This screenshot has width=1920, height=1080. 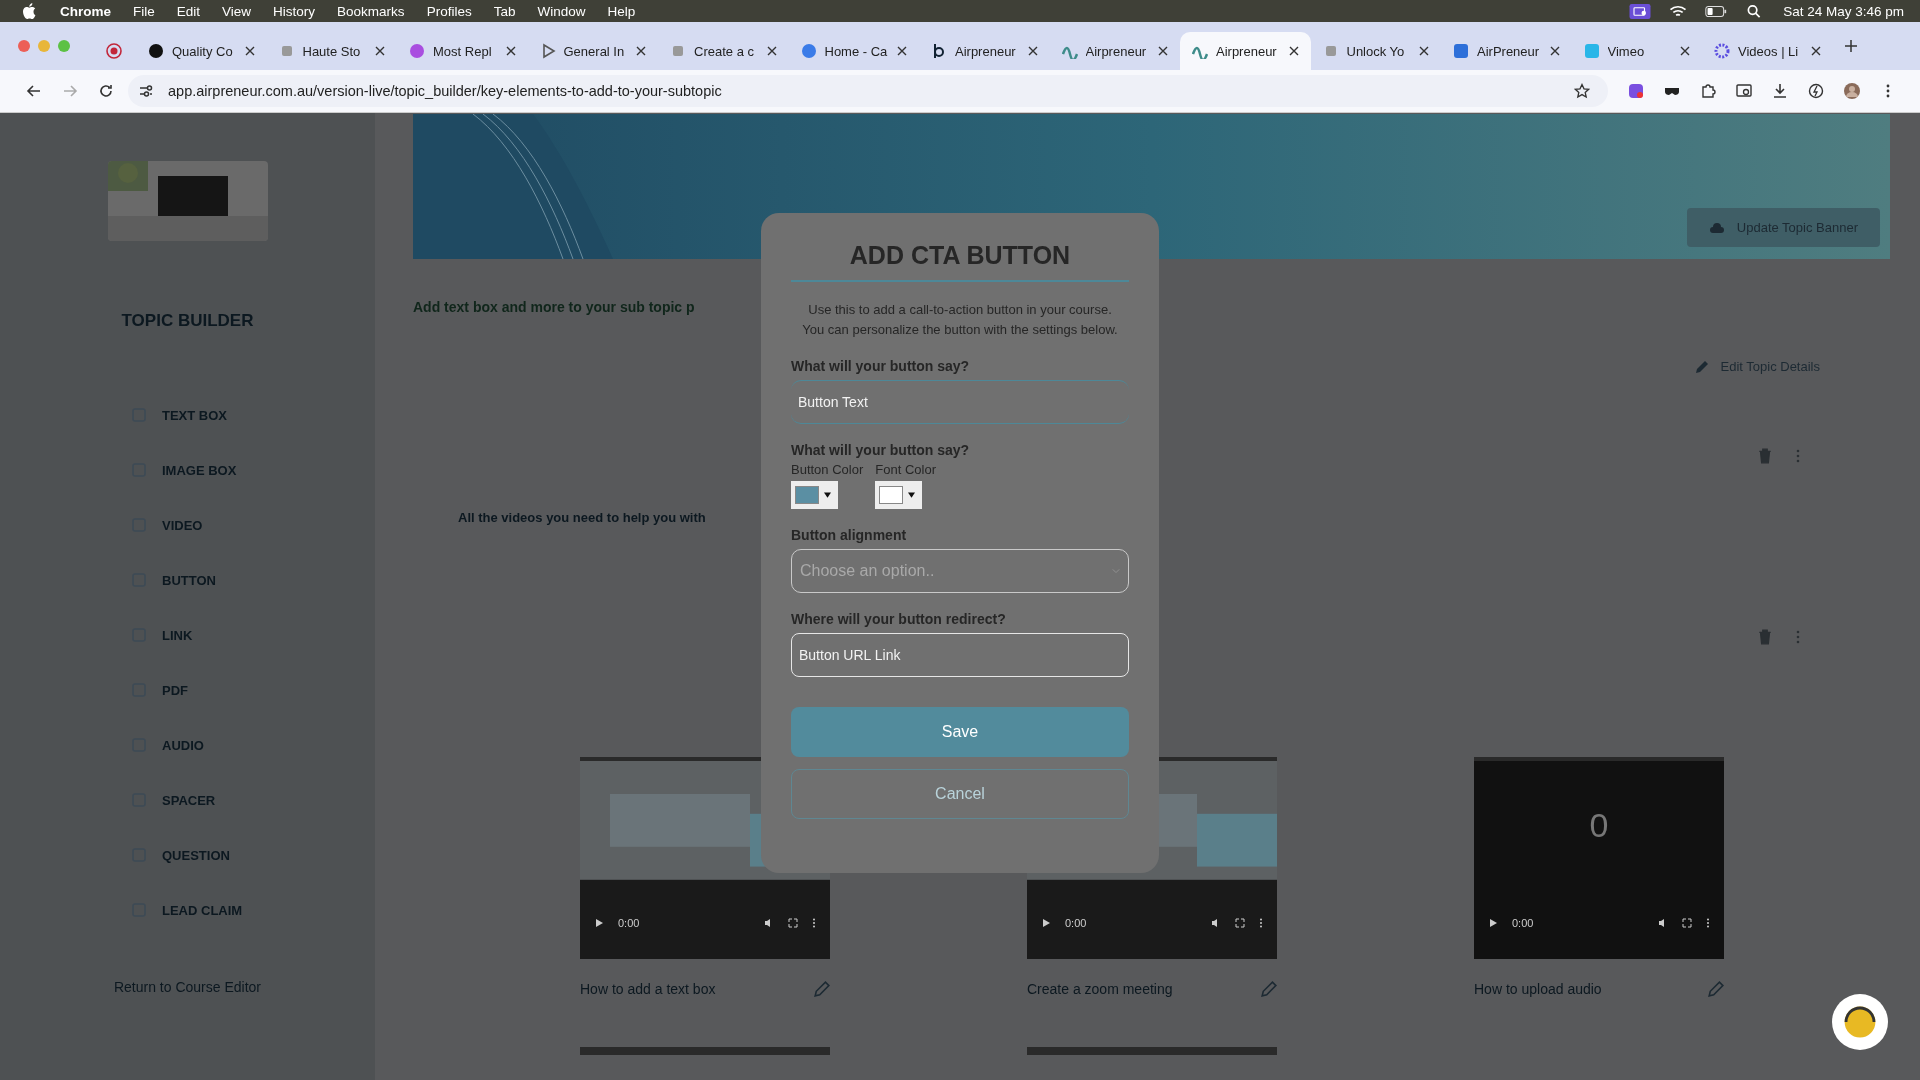 What do you see at coordinates (237, 11) in the screenshot?
I see `menu-item: View` at bounding box center [237, 11].